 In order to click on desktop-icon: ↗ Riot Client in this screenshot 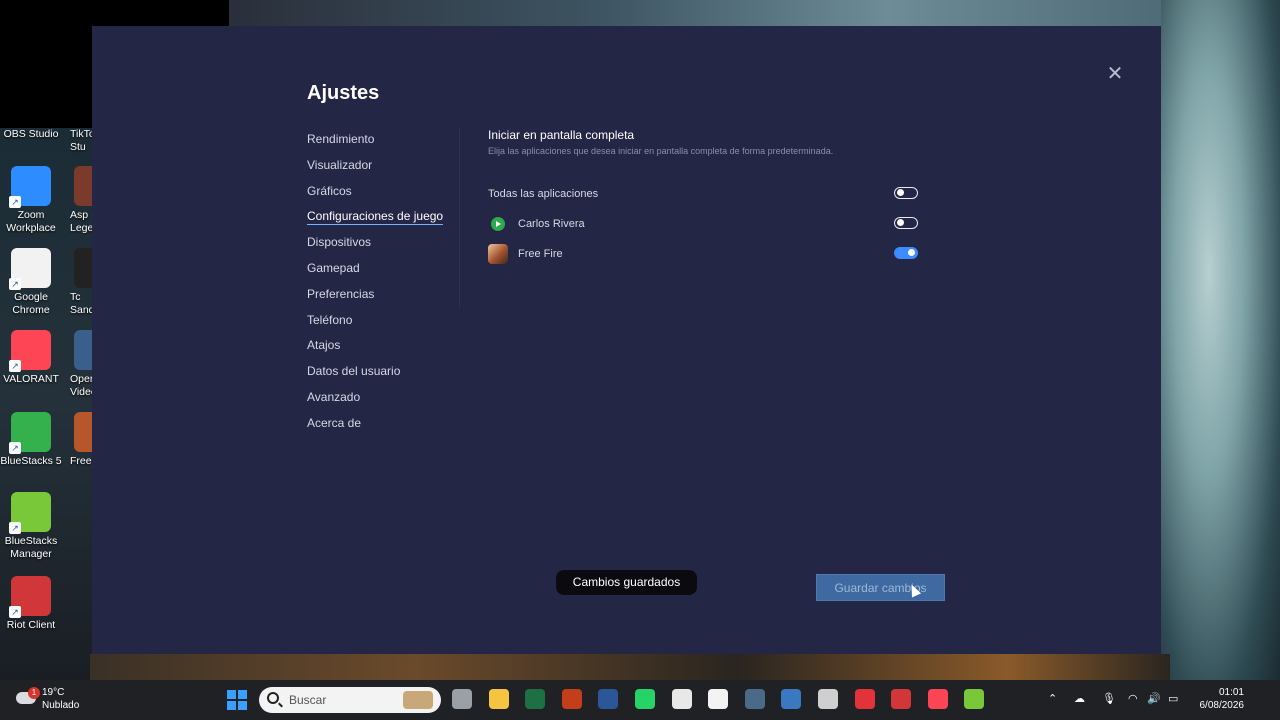, I will do `click(31, 604)`.